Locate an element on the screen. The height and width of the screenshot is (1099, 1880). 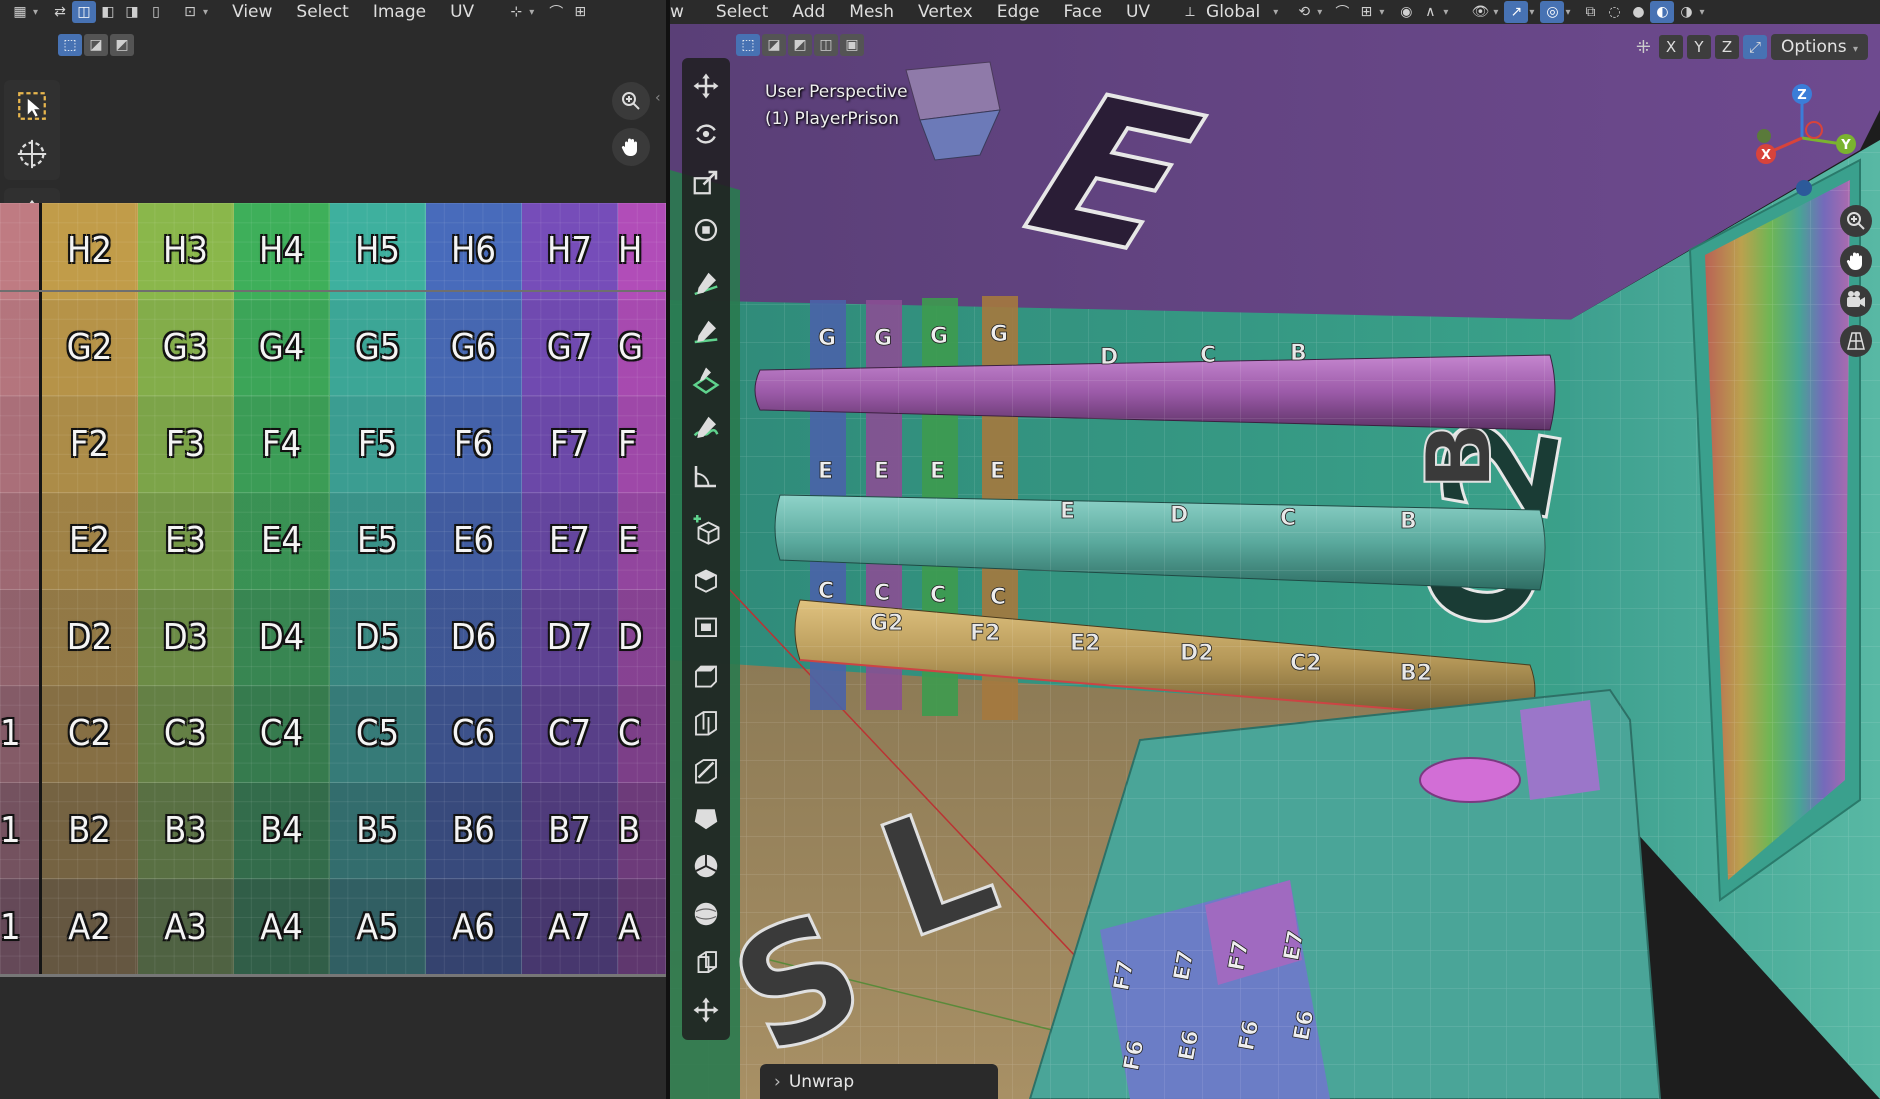
menu-edge: Edge is located at coordinates (1018, 12).